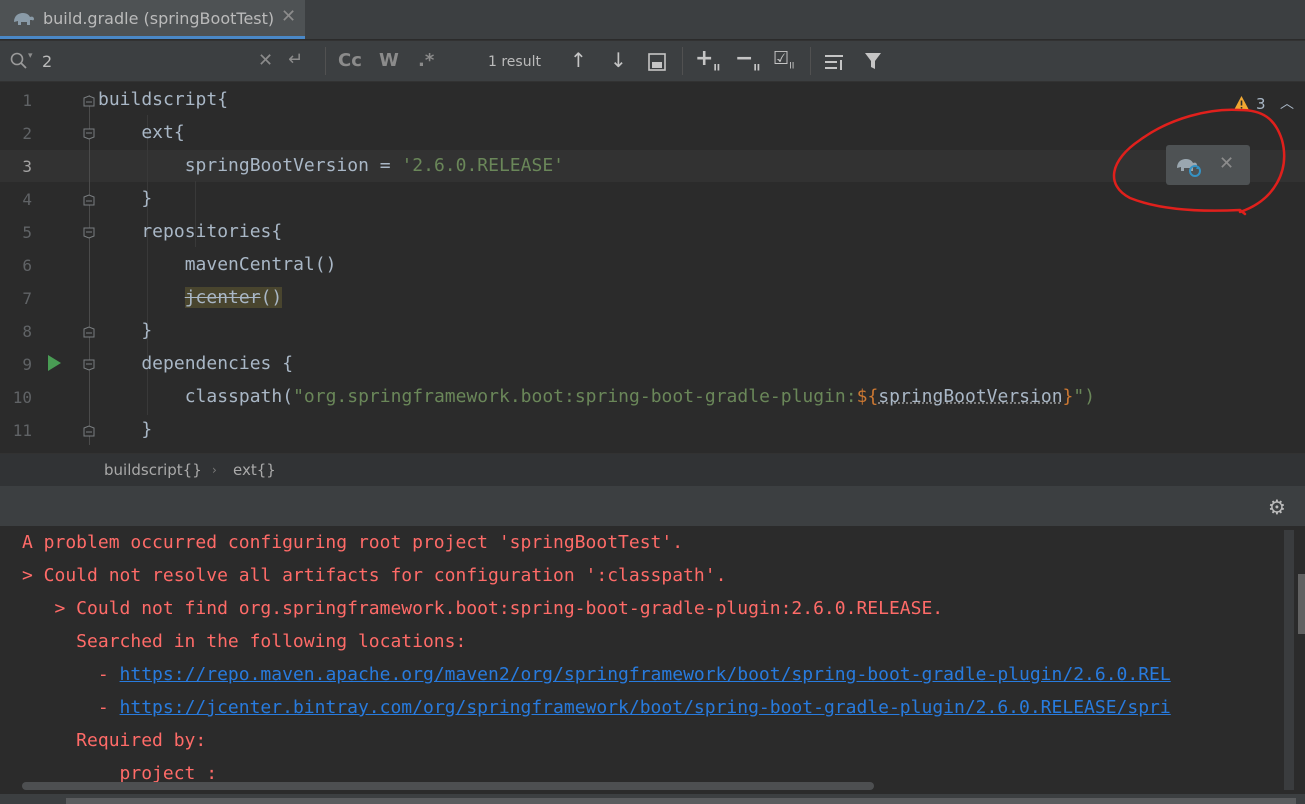 This screenshot has height=804, width=1305. Describe the element at coordinates (254, 470) in the screenshot. I see `breadcrumb-item: ext{}` at that location.